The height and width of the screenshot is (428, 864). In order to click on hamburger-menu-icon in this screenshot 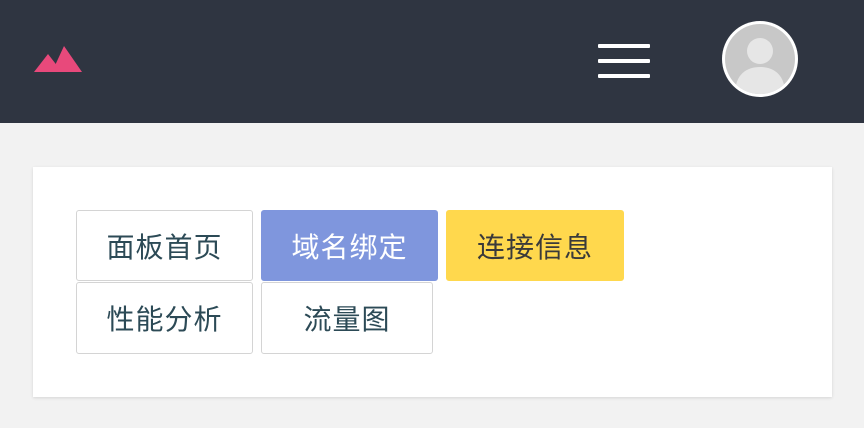, I will do `click(624, 61)`.